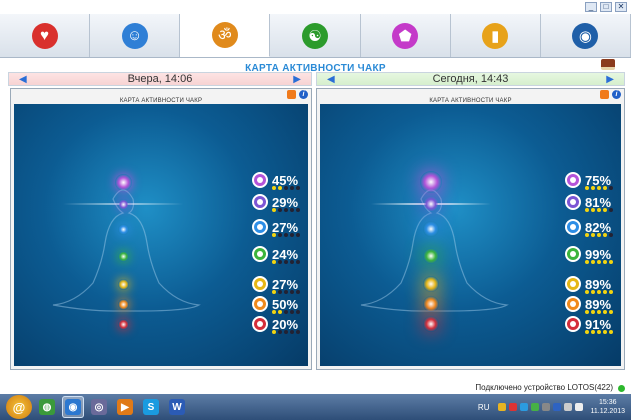 This screenshot has height=420, width=631. Describe the element at coordinates (315, 35) in the screenshot. I see `tab-yin-yang: ☯` at that location.